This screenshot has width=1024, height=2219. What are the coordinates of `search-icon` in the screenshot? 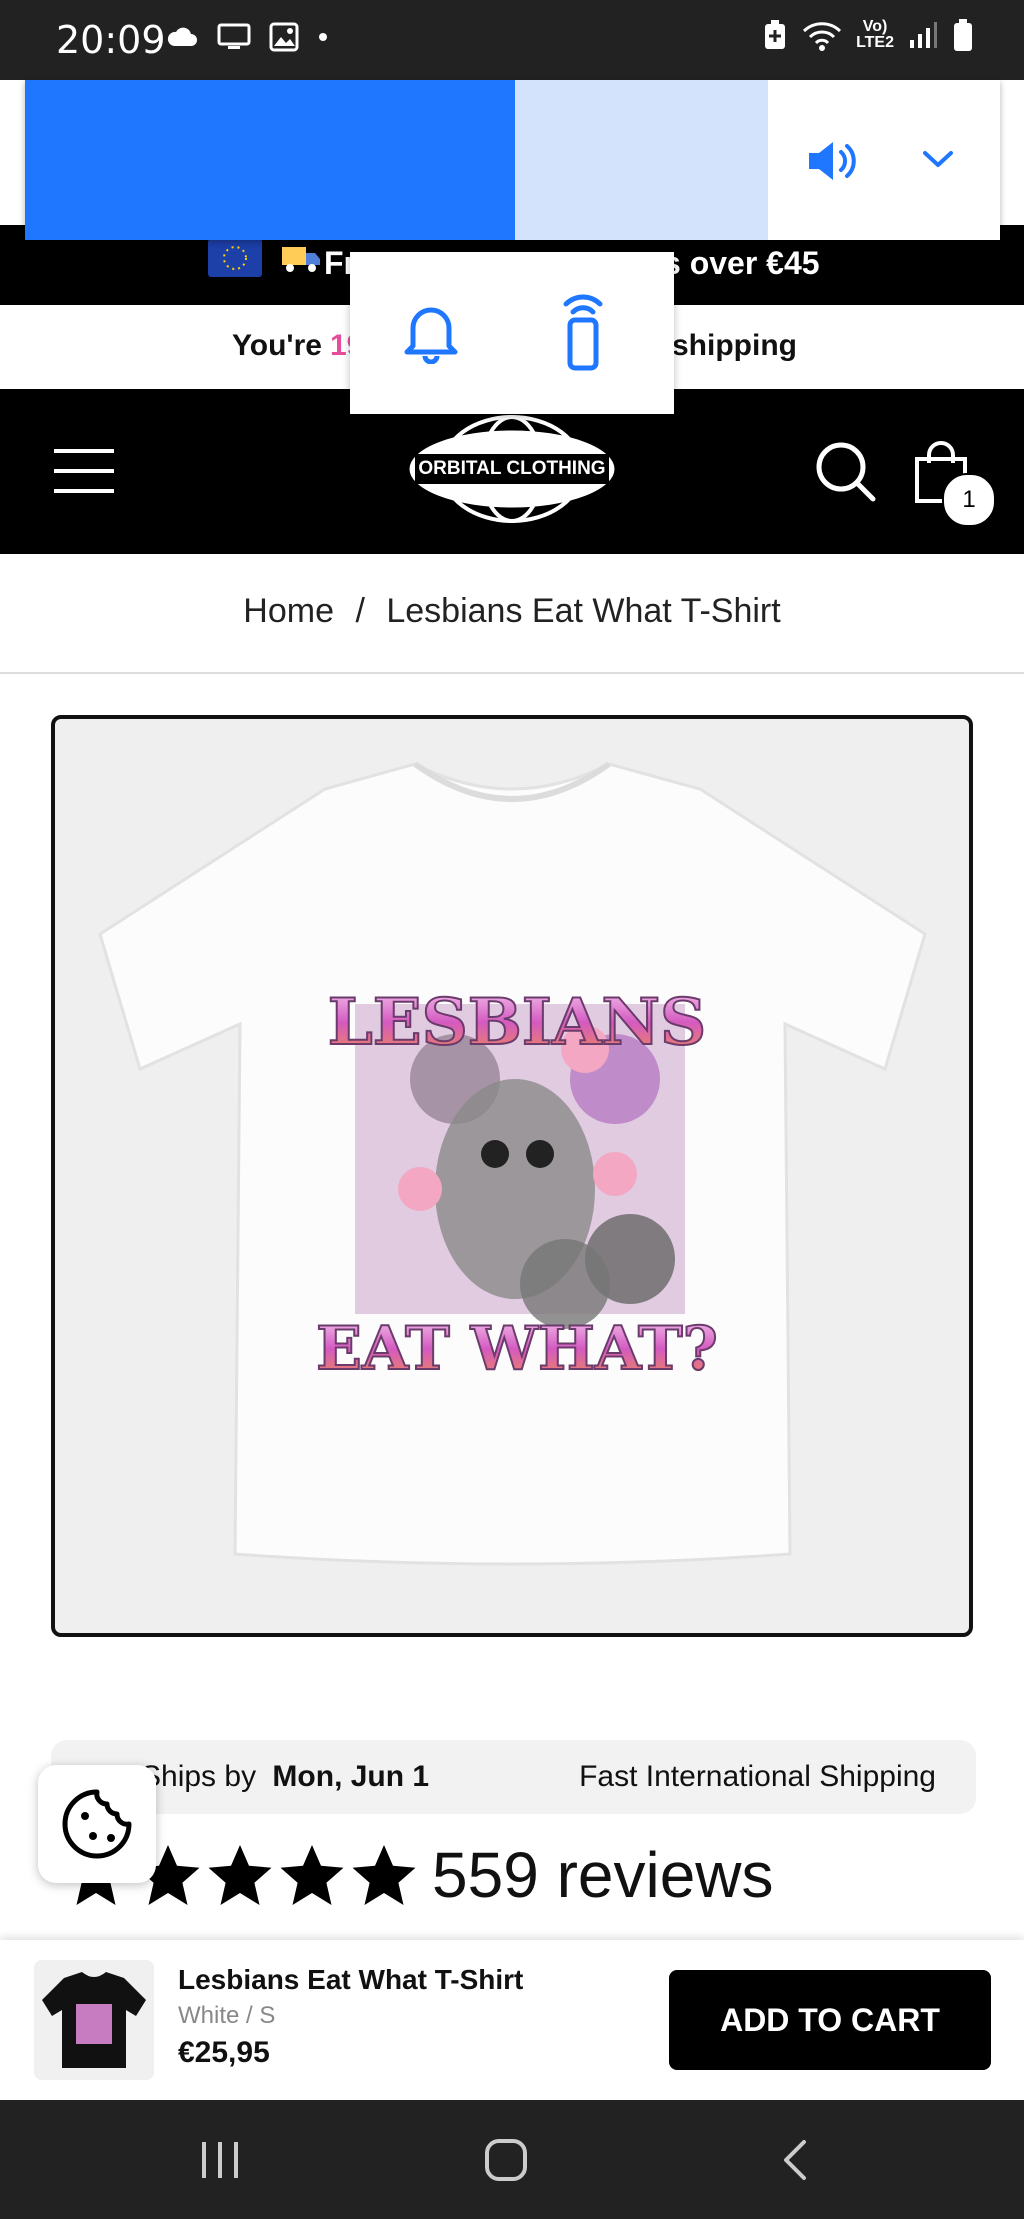 It's located at (846, 472).